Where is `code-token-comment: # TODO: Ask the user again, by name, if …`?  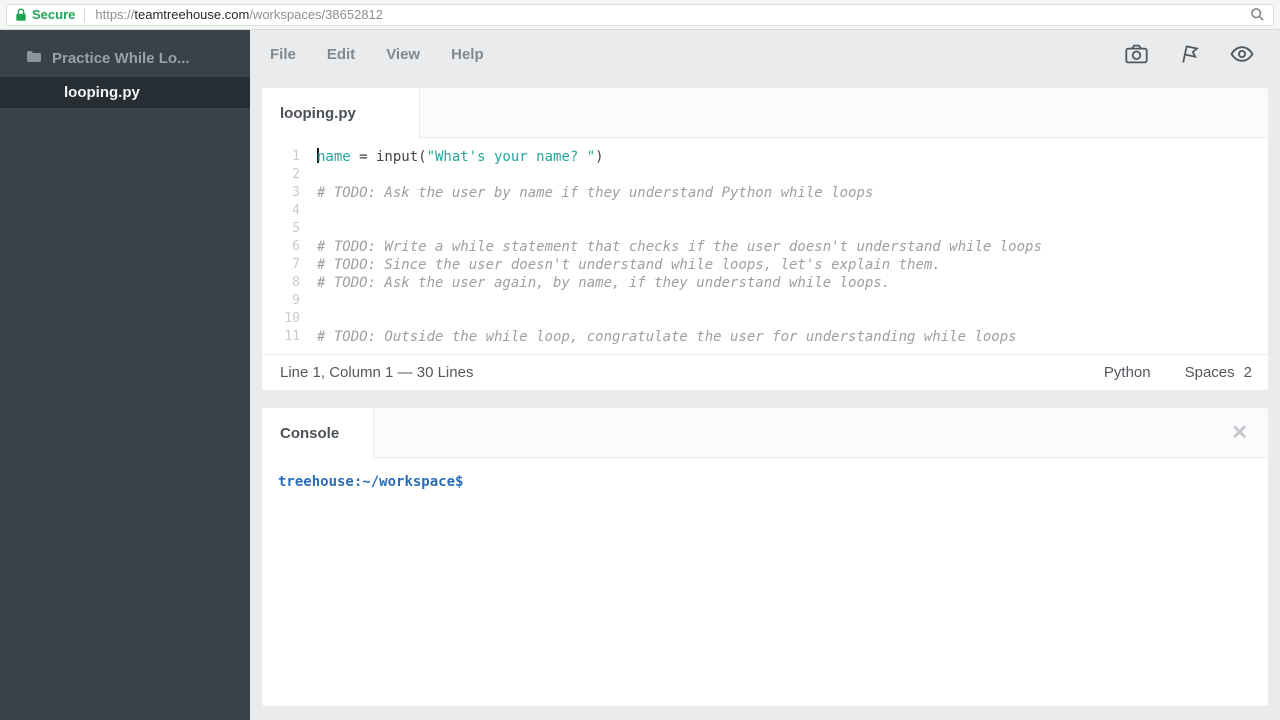
code-token-comment: # TODO: Ask the user again, by name, if … is located at coordinates (604, 283).